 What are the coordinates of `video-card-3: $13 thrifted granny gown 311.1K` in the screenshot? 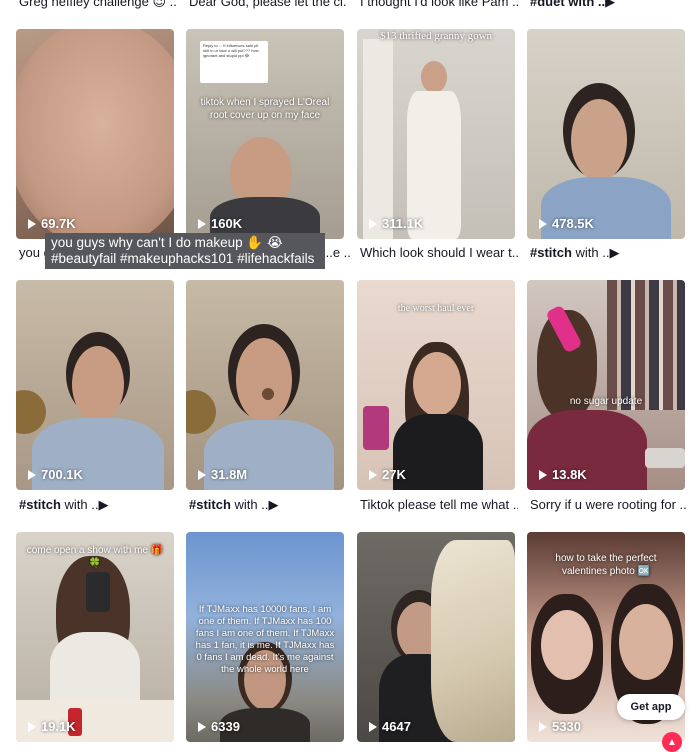 It's located at (436, 134).